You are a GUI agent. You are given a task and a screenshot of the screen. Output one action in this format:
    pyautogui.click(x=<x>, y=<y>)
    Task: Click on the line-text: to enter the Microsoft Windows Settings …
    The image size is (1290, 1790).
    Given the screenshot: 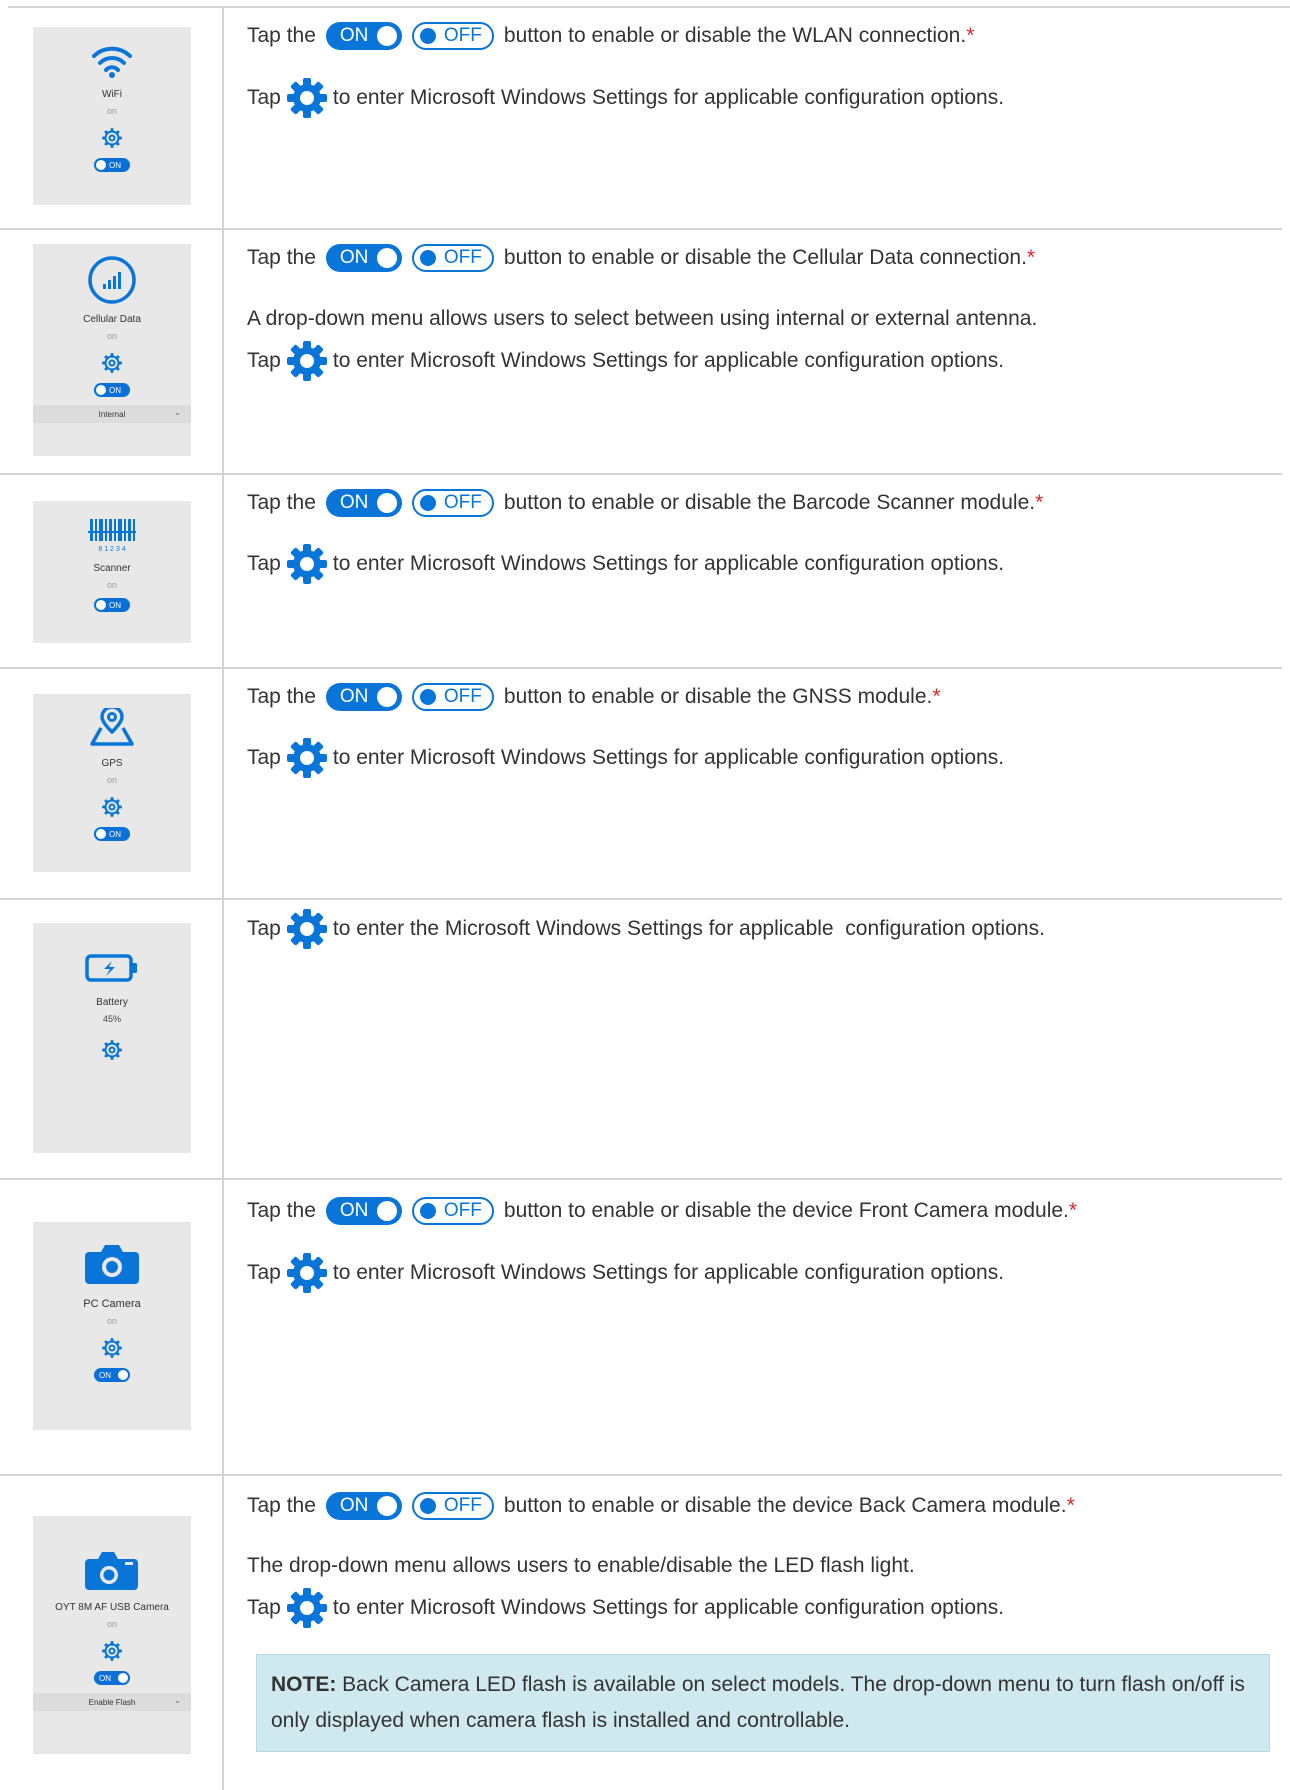 What is the action you would take?
    pyautogui.click(x=688, y=928)
    